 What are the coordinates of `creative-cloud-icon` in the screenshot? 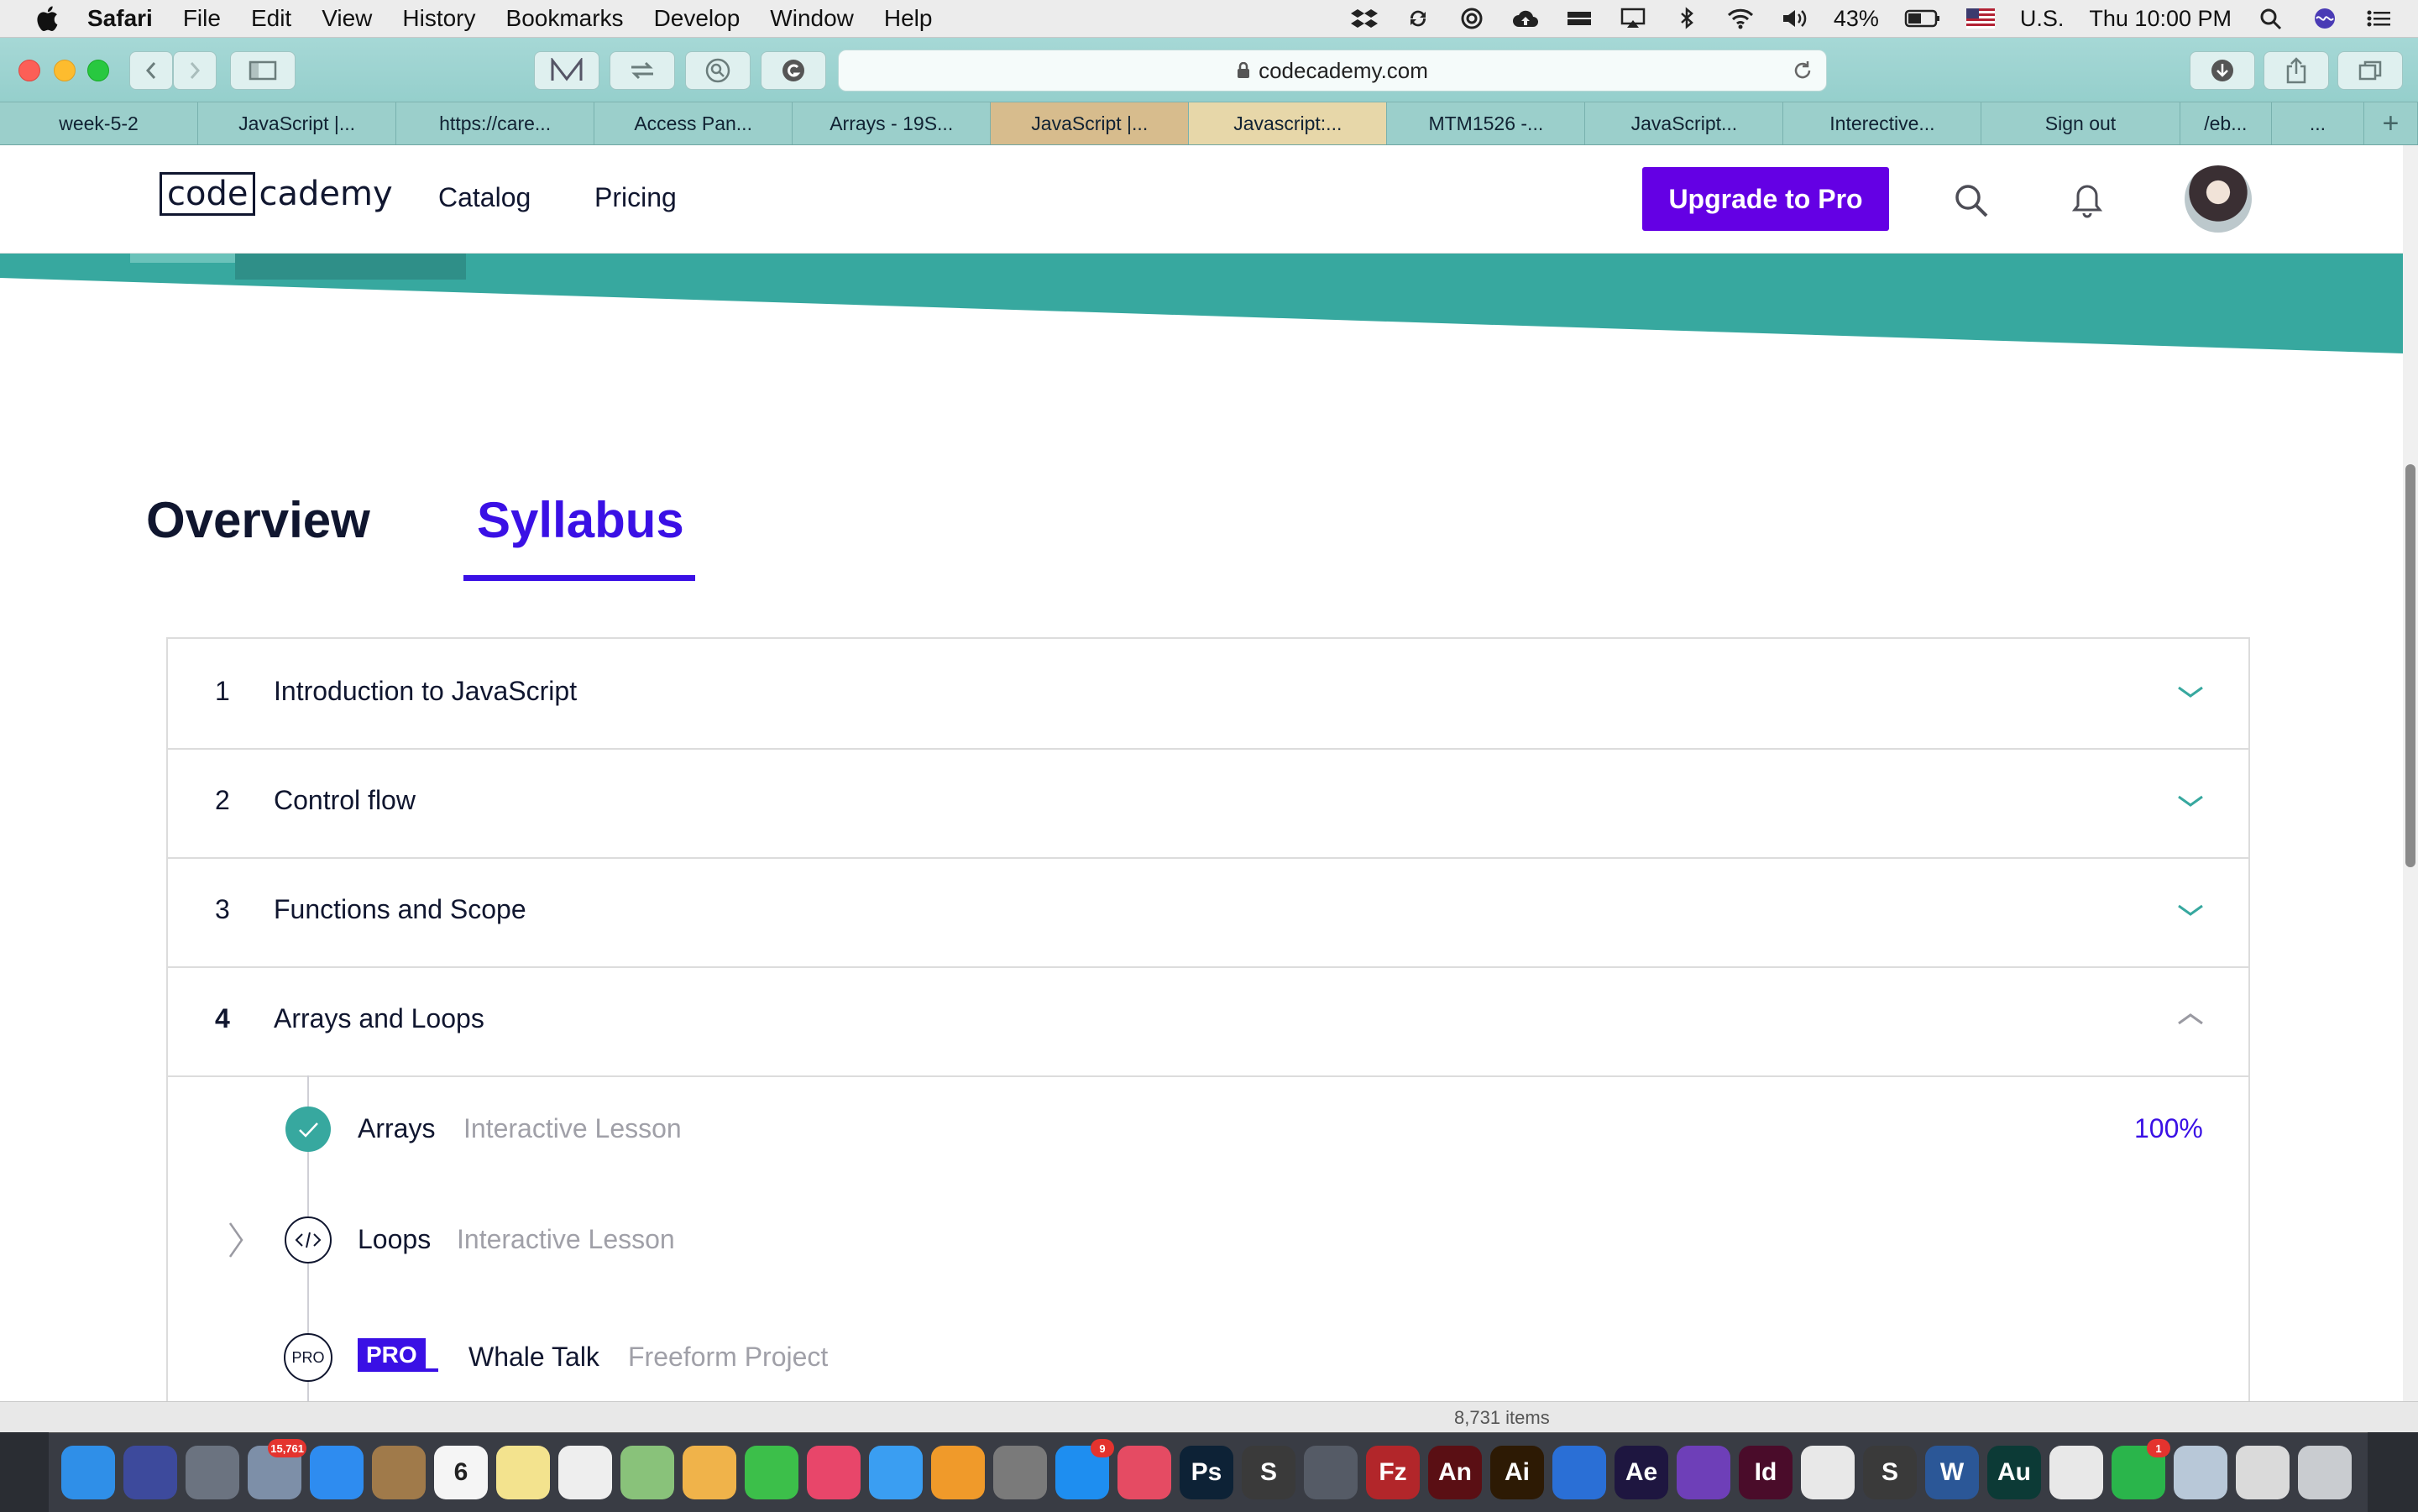 It's located at (1472, 18).